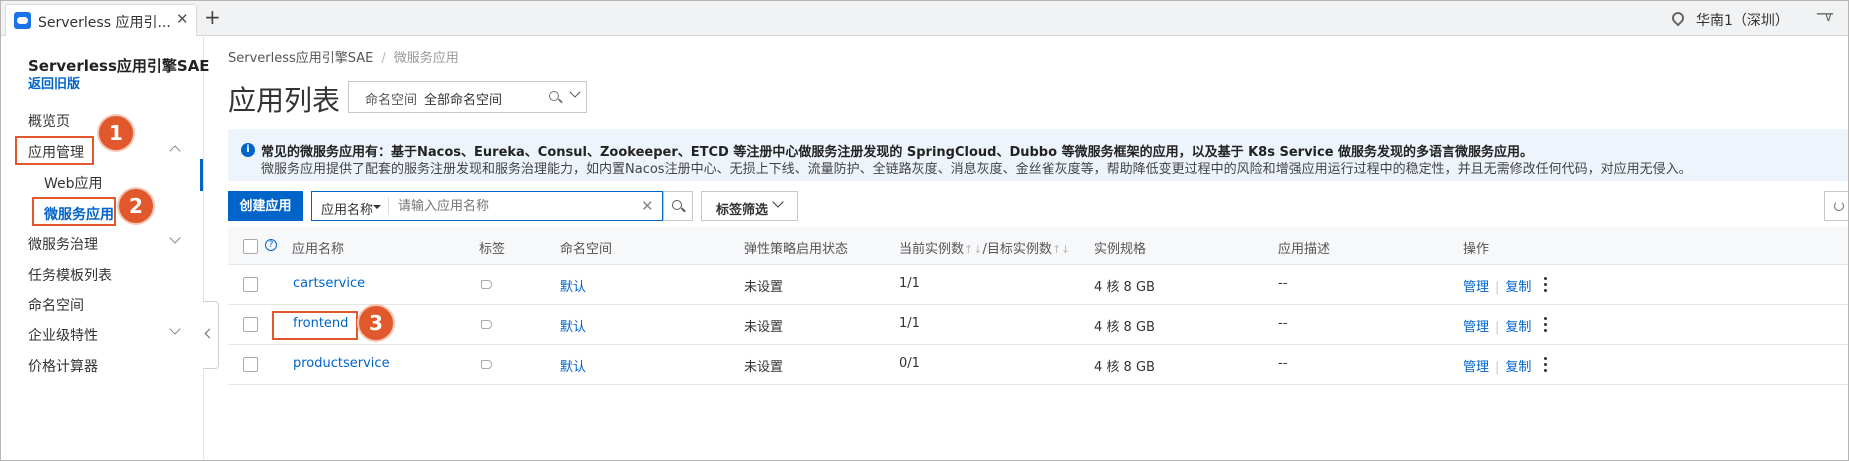  I want to click on annotation-badge-3: 3, so click(376, 323).